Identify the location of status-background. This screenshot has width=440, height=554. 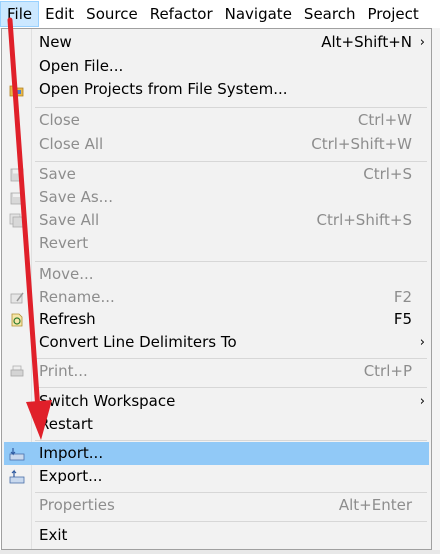
(220, 552).